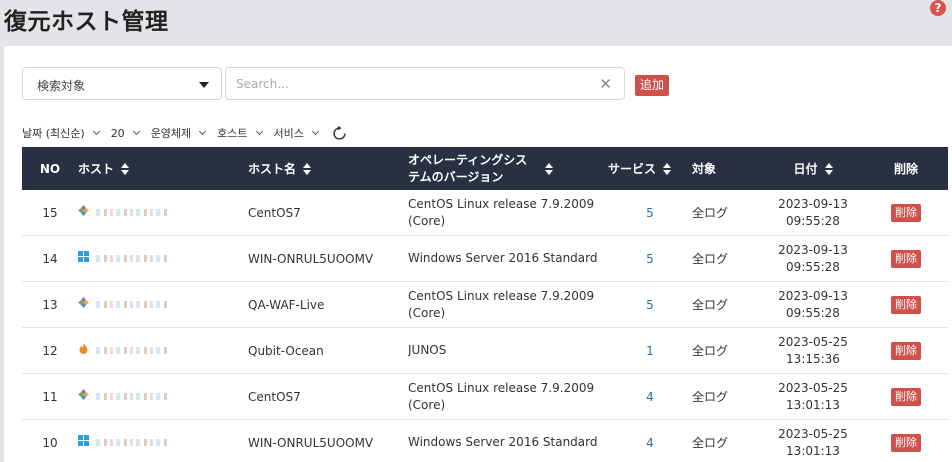  Describe the element at coordinates (650, 351) in the screenshot. I see `row-service-count: 1` at that location.